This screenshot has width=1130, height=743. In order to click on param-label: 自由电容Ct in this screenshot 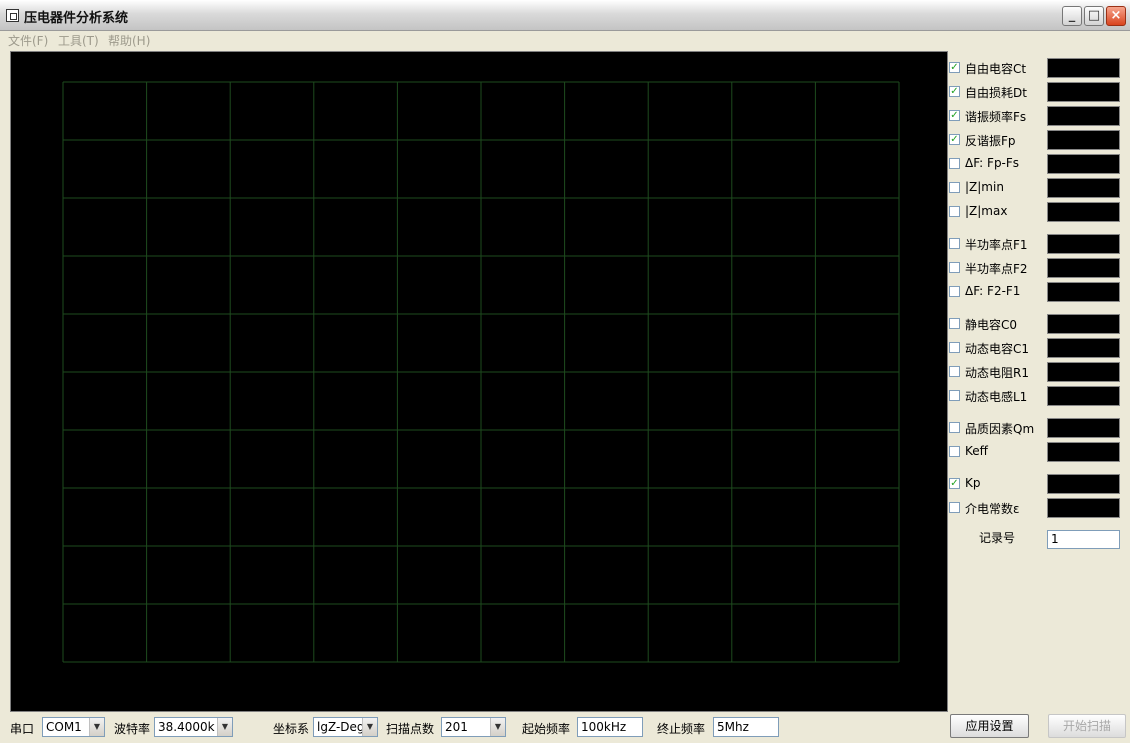, I will do `click(996, 69)`.